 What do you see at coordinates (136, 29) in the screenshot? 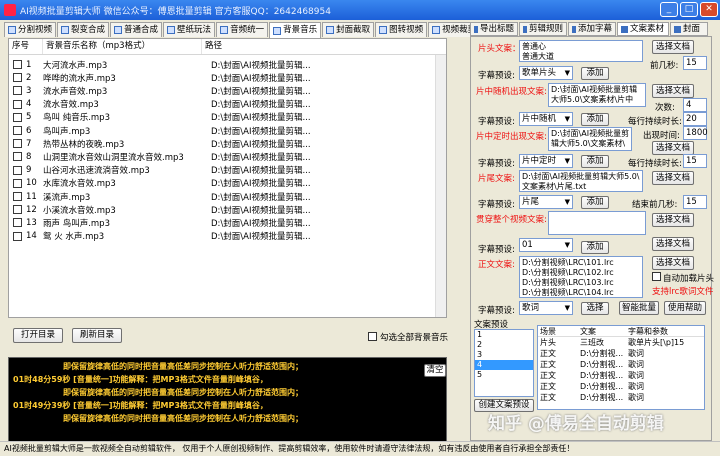
I see `tab-normal-merge: 普通合成` at bounding box center [136, 29].